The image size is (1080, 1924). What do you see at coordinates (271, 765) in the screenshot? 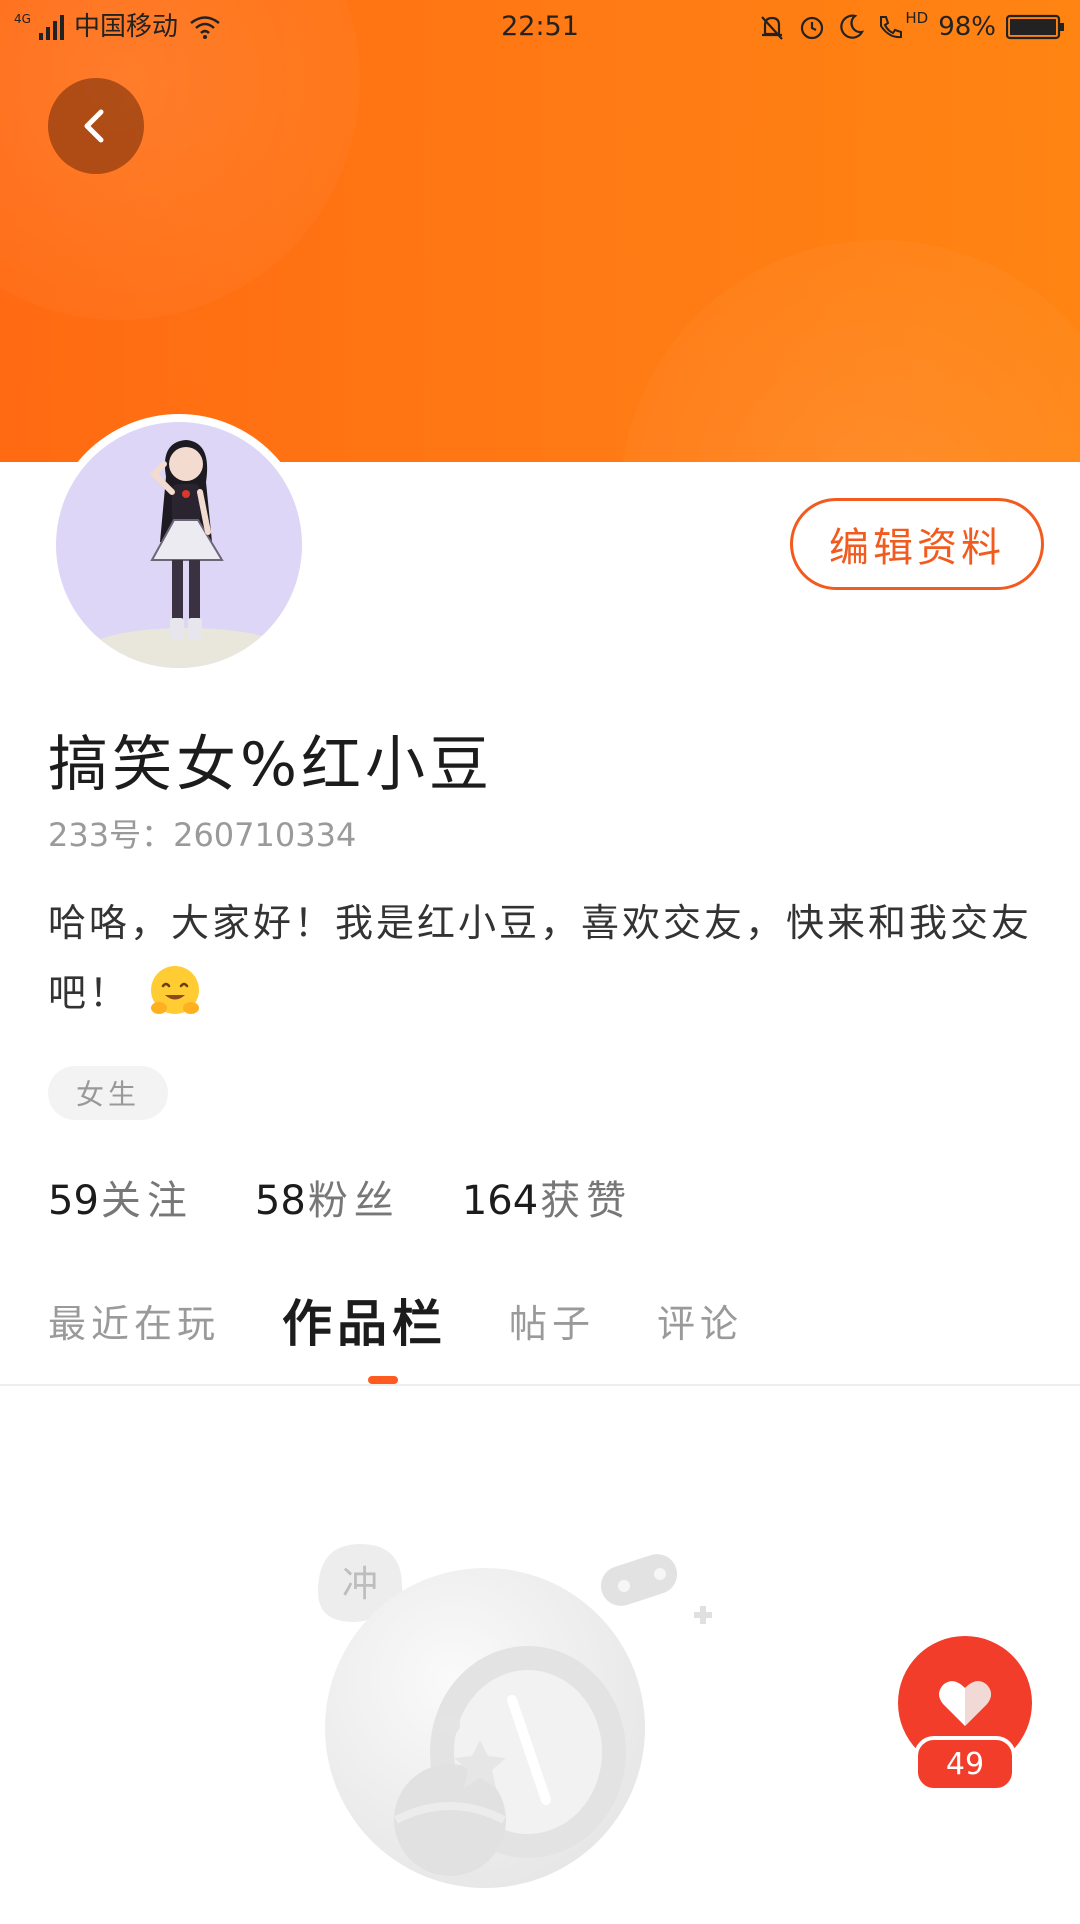
I see `username: 搞笑女%红小豆` at bounding box center [271, 765].